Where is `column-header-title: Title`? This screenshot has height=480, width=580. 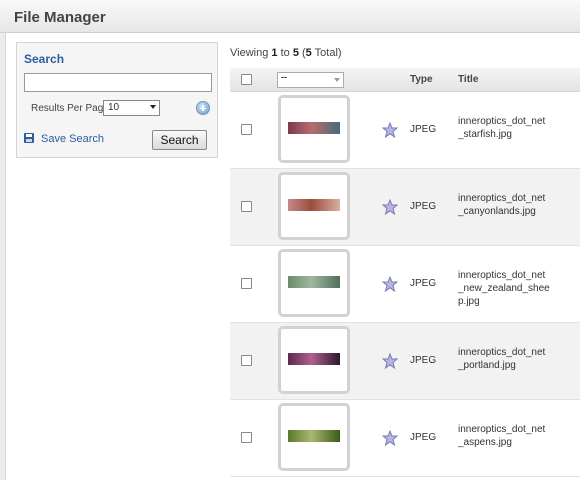 column-header-title: Title is located at coordinates (468, 79).